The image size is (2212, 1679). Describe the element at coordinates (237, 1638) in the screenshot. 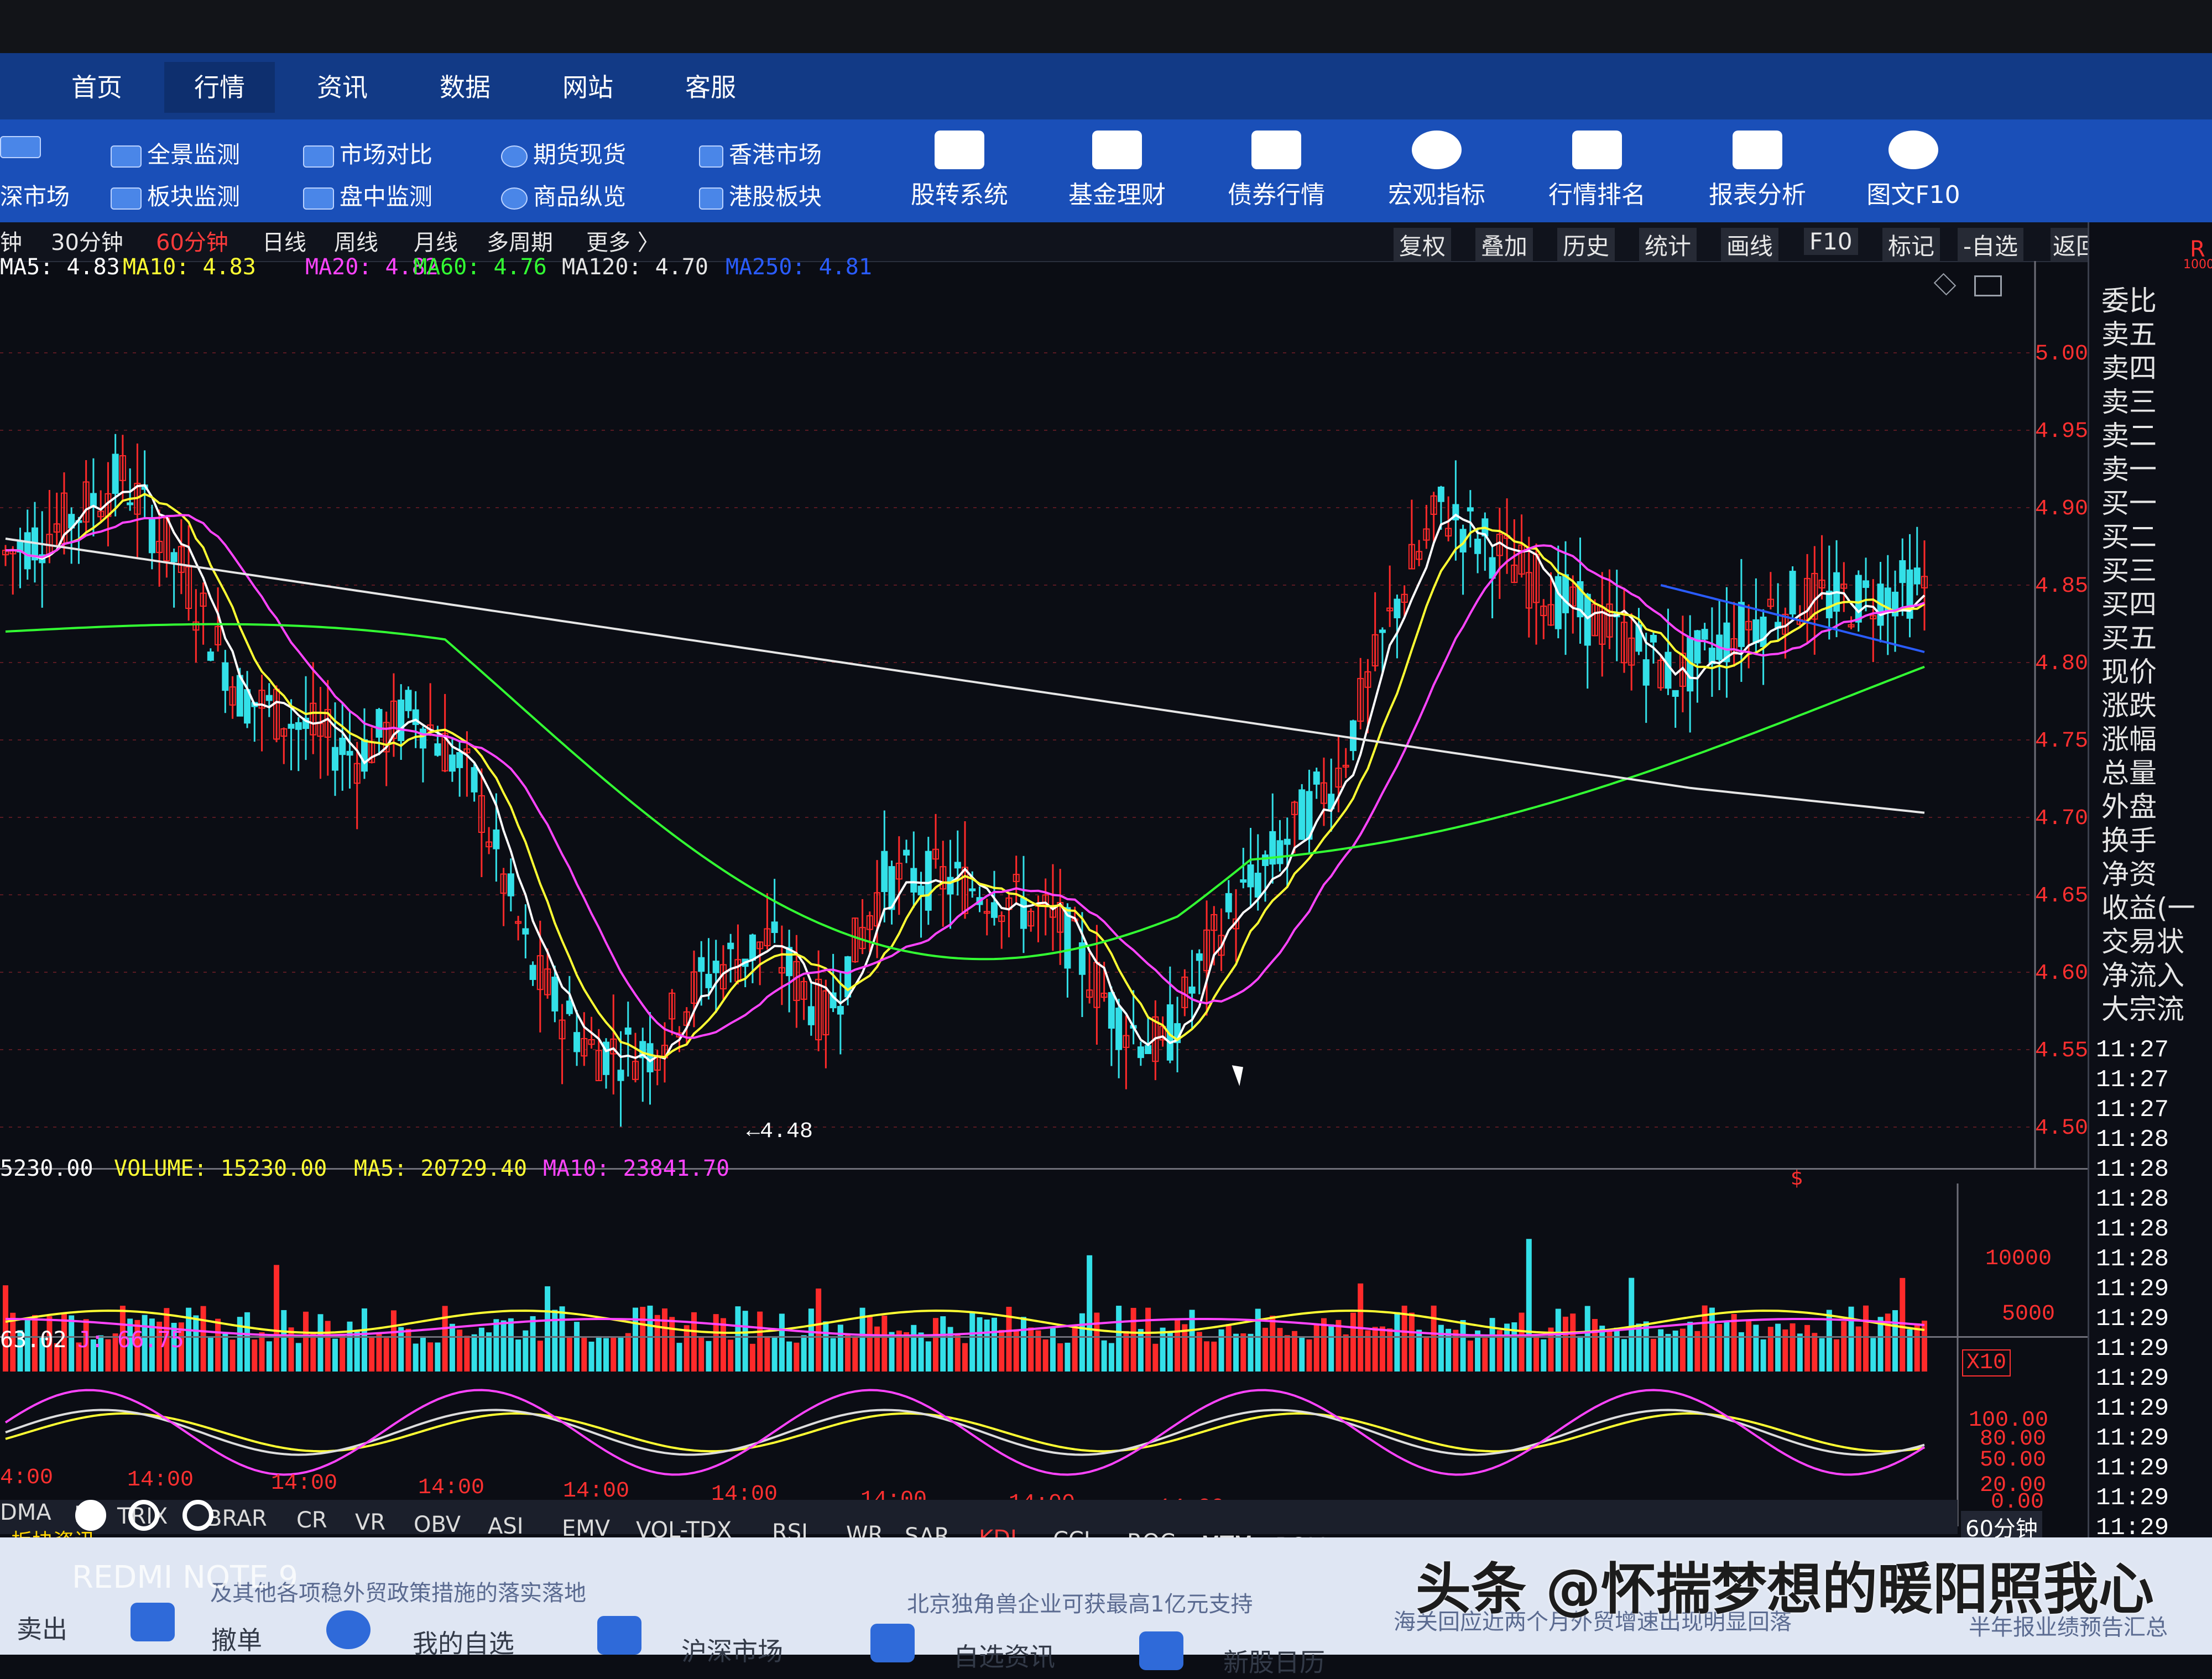

I see `cancel-order-button: 撤单` at that location.